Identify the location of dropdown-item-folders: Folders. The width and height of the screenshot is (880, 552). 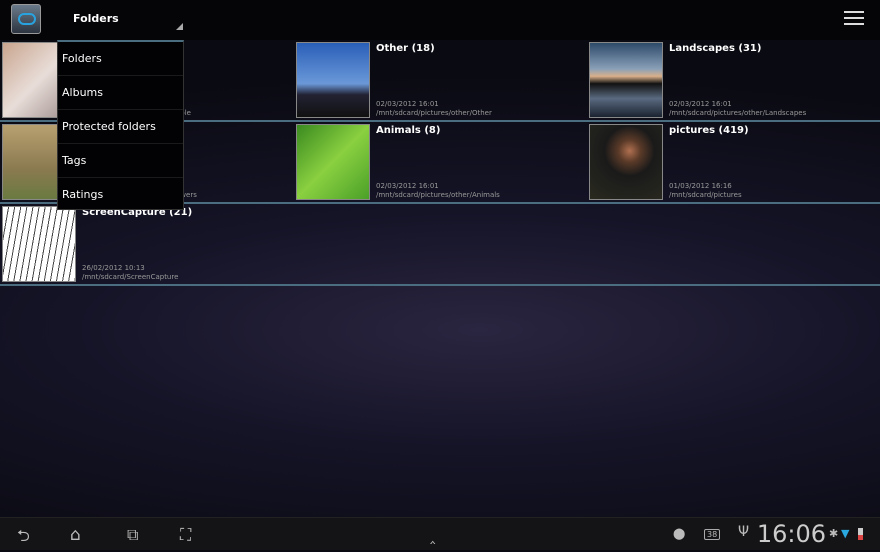
(120, 59).